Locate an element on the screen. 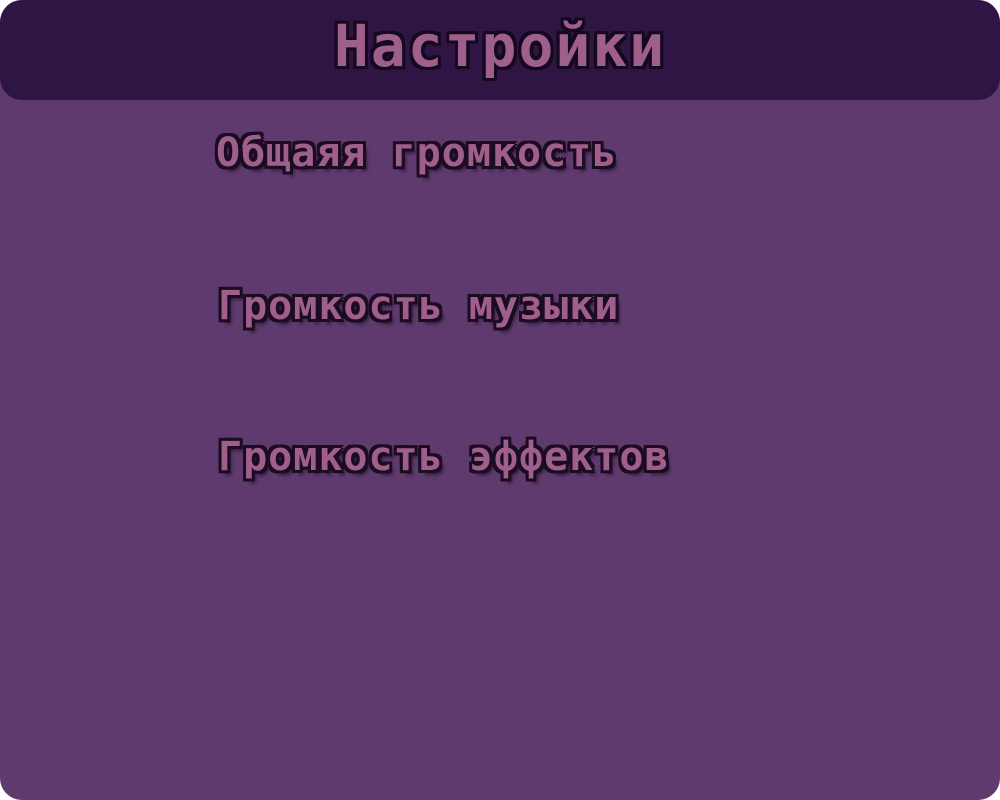 This screenshot has height=800, width=1000. music-volume-label: Громкость музыки is located at coordinates (419, 306).